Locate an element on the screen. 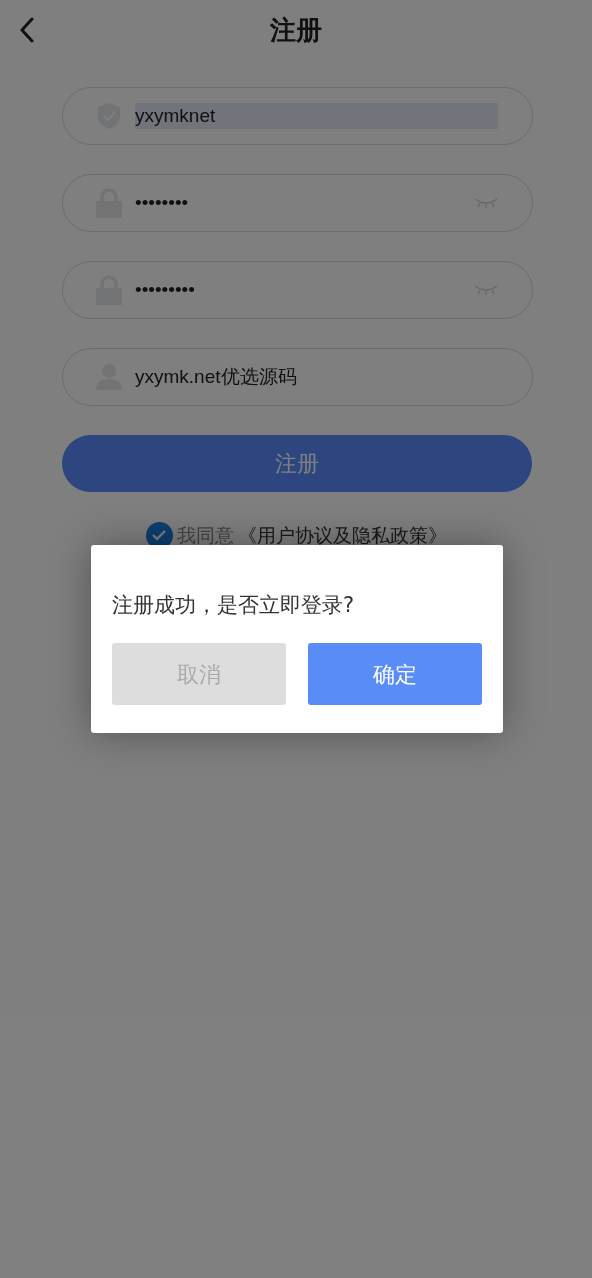 The image size is (592, 1278). register-button: 注册 is located at coordinates (297, 463).